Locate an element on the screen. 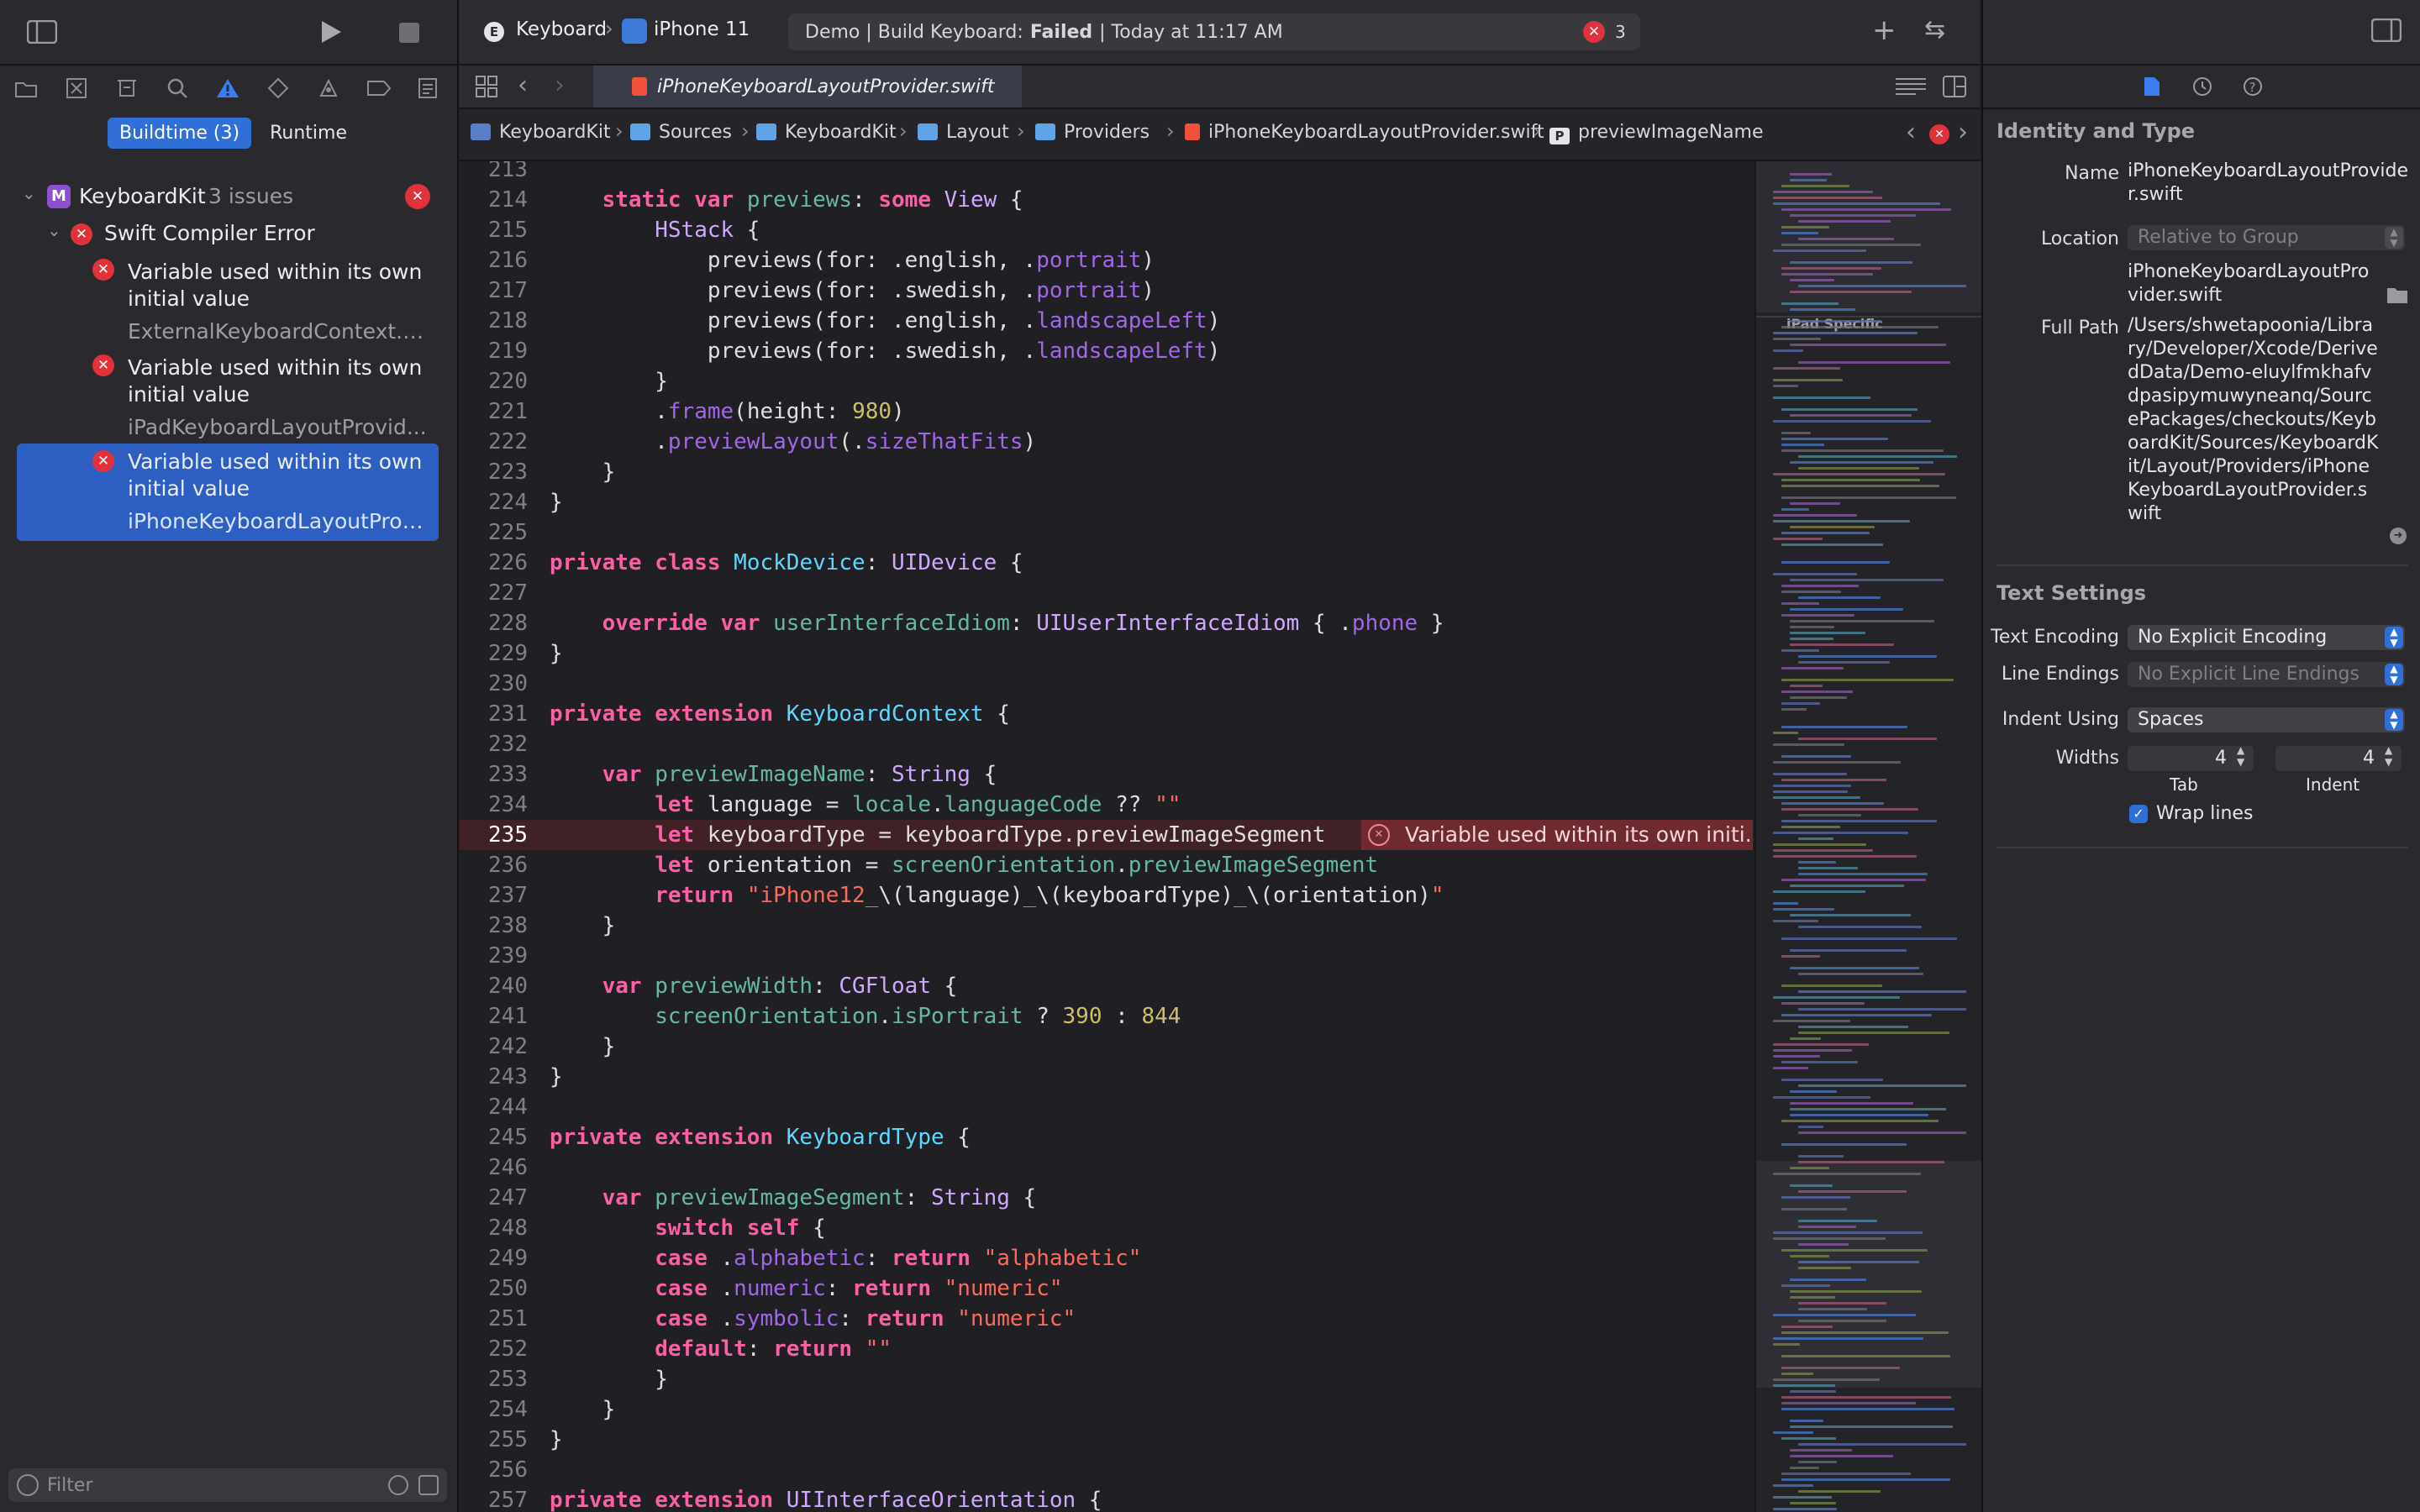  filter-field: Filter is located at coordinates (227, 1485).